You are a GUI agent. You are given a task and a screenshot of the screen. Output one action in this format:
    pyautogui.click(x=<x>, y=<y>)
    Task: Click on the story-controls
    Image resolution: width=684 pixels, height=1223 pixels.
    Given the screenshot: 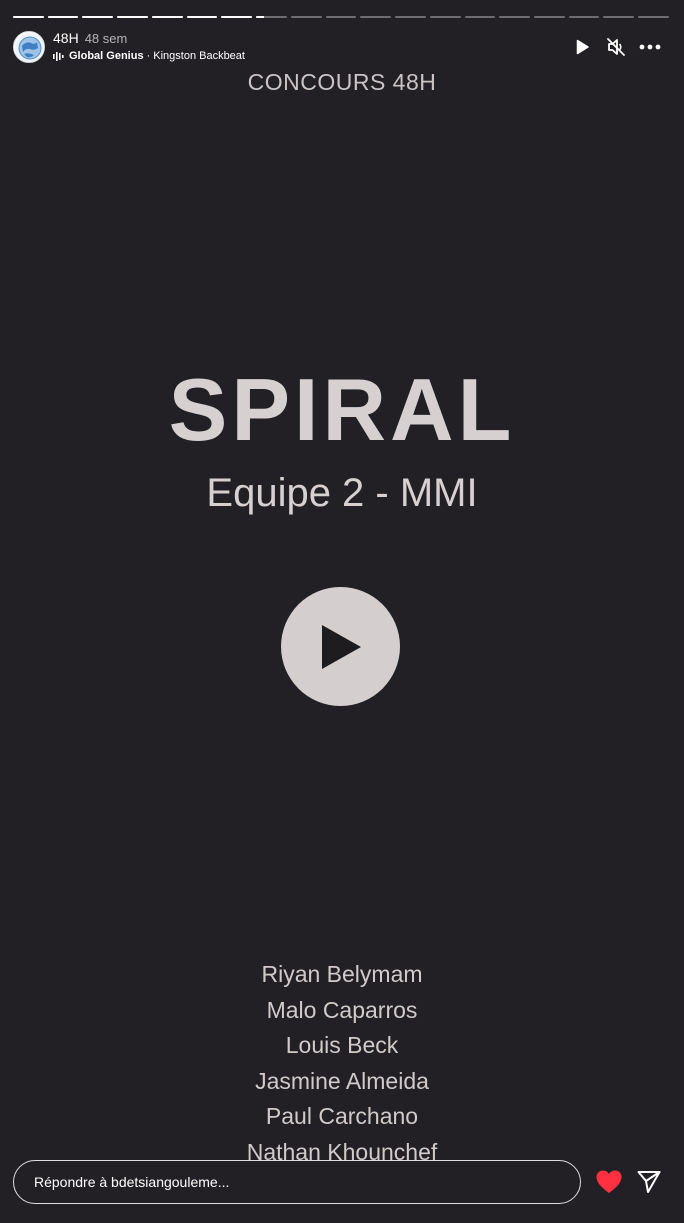 What is the action you would take?
    pyautogui.click(x=616, y=47)
    